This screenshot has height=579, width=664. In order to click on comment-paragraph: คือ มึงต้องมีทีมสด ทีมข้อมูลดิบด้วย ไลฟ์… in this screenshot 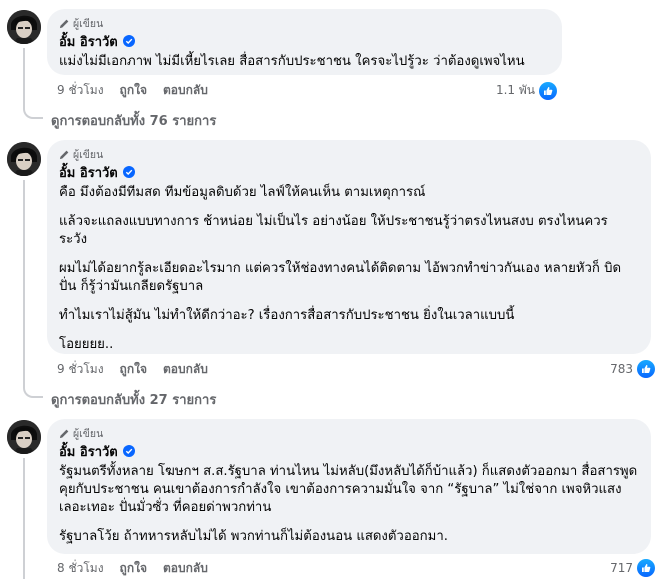, I will do `click(242, 192)`.